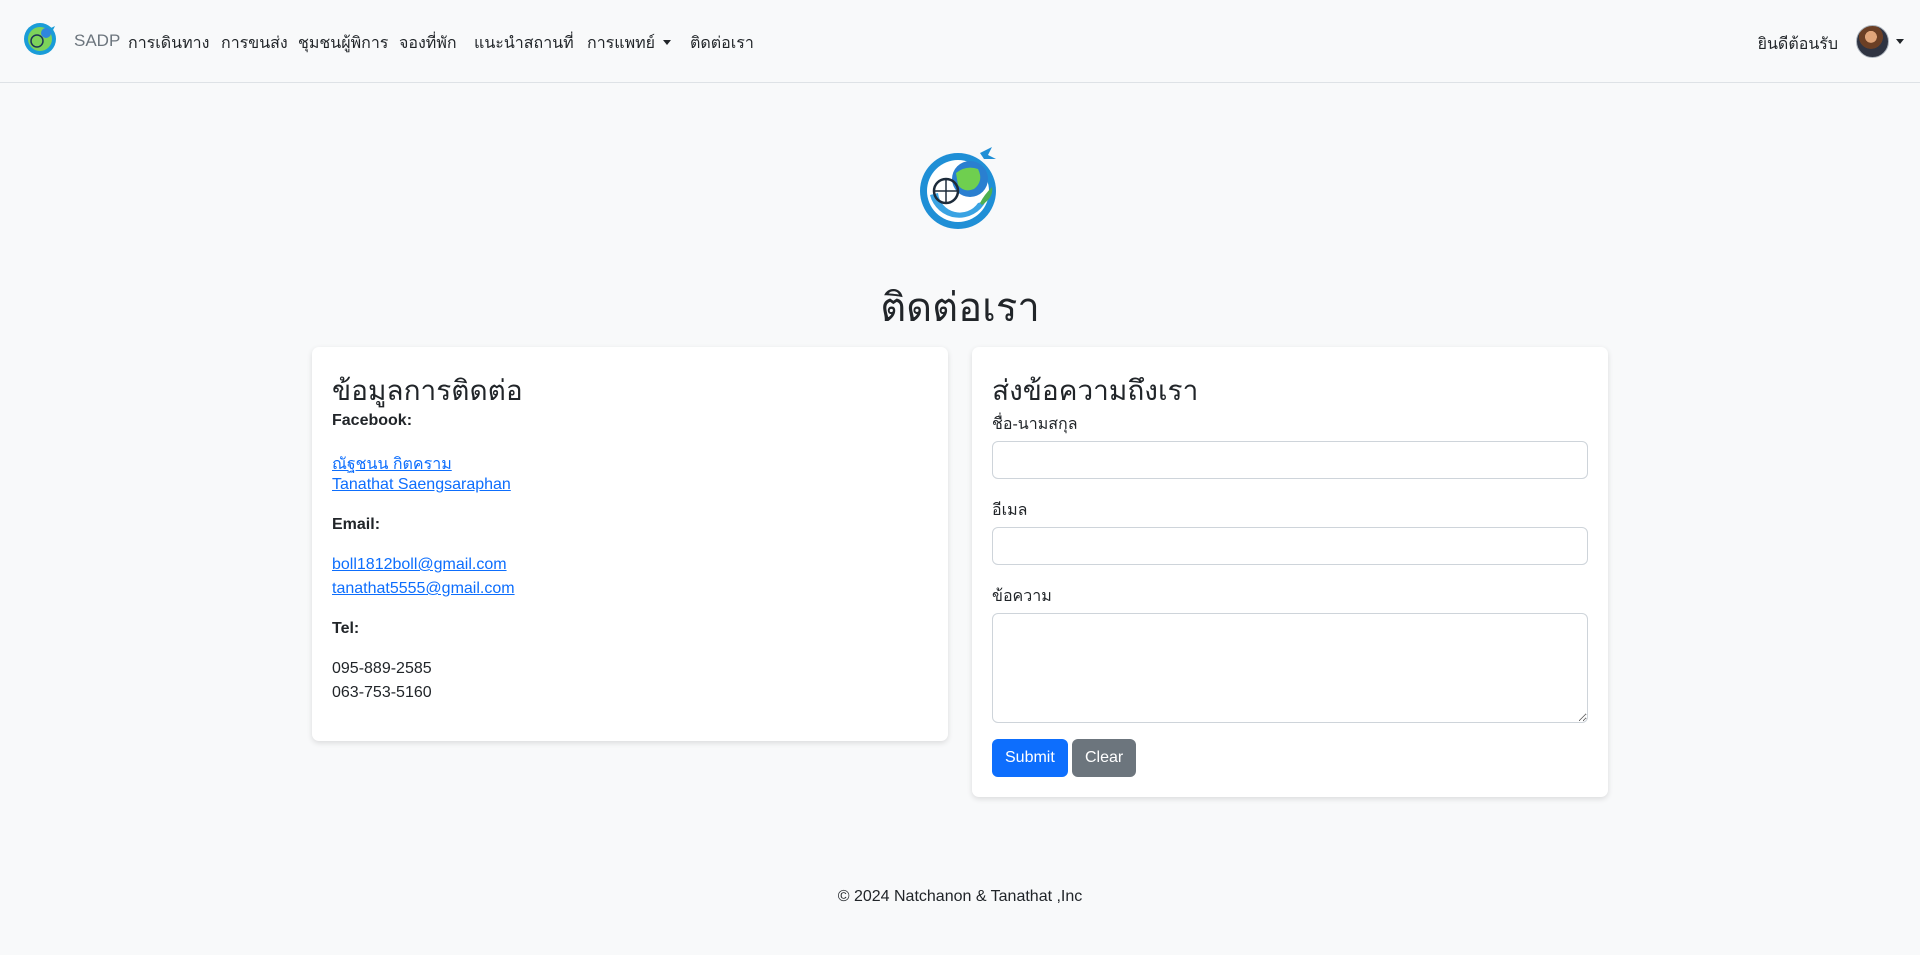 This screenshot has height=955, width=1920. Describe the element at coordinates (524, 43) in the screenshot. I see `nav-places: แนะนำสถานที่` at that location.